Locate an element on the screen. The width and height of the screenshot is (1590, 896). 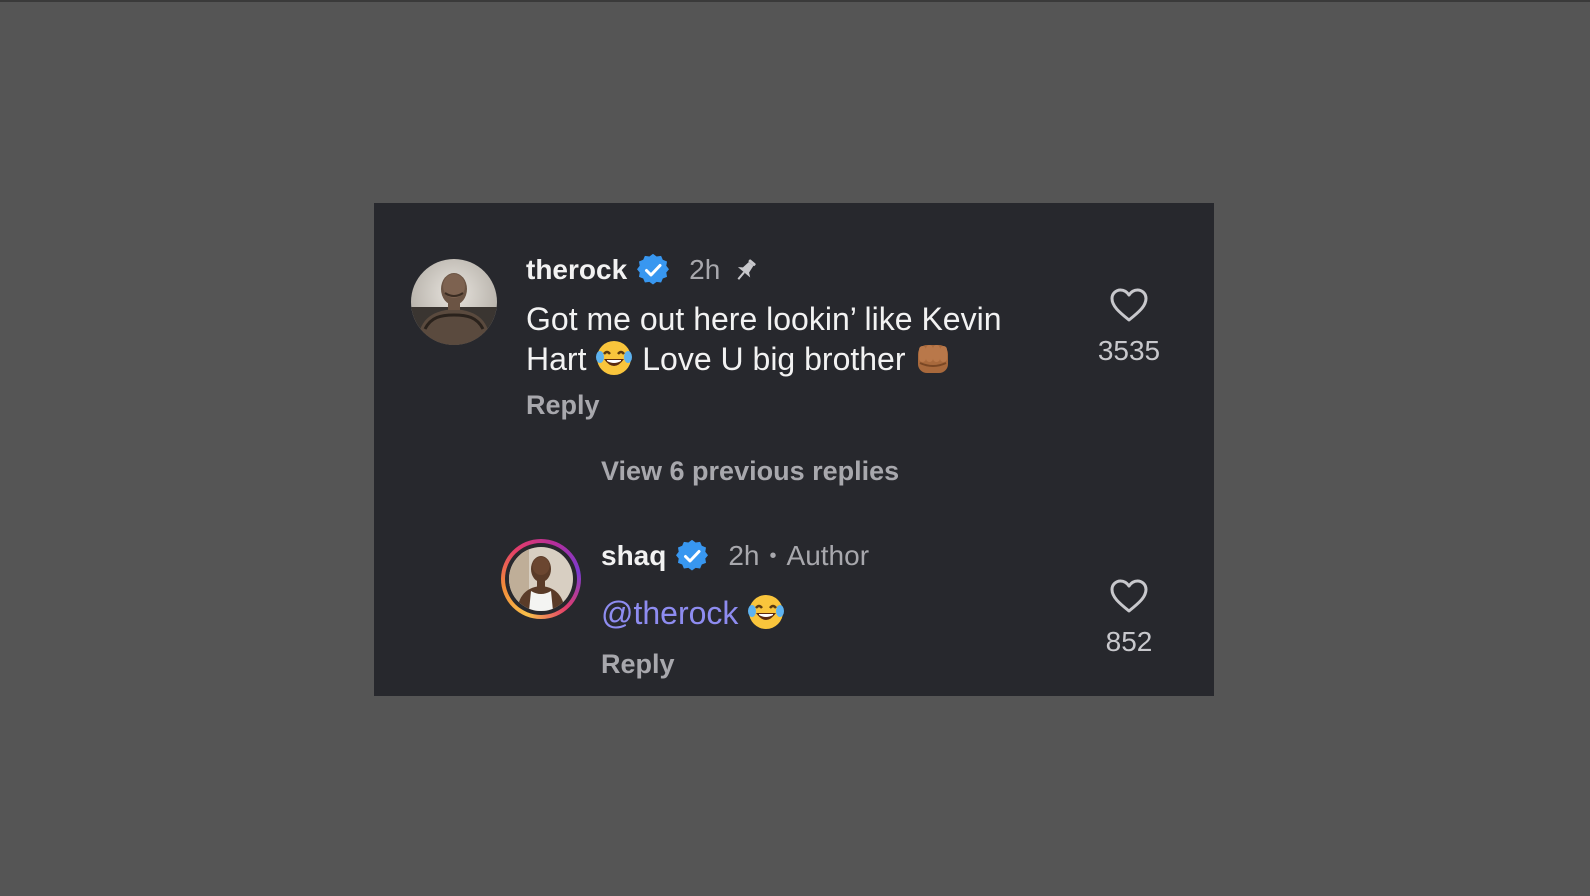
comment-line-2: Hart Love U big brother is located at coordinates (764, 359).